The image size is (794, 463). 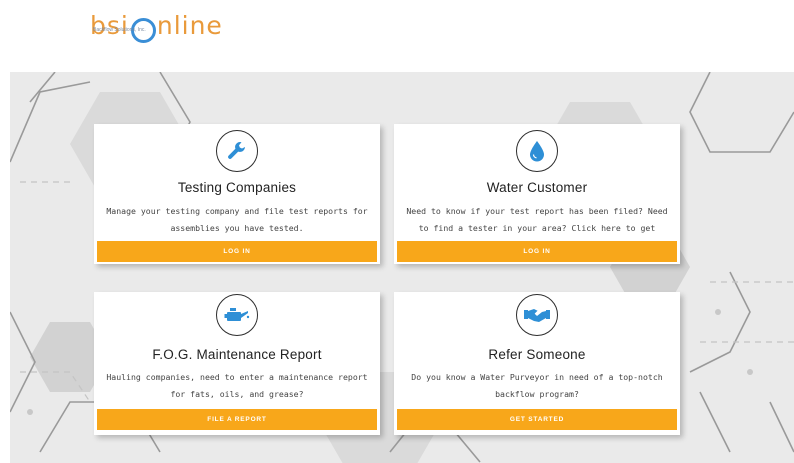 What do you see at coordinates (237, 251) in the screenshot?
I see `testing-companies-login-button: LOG IN` at bounding box center [237, 251].